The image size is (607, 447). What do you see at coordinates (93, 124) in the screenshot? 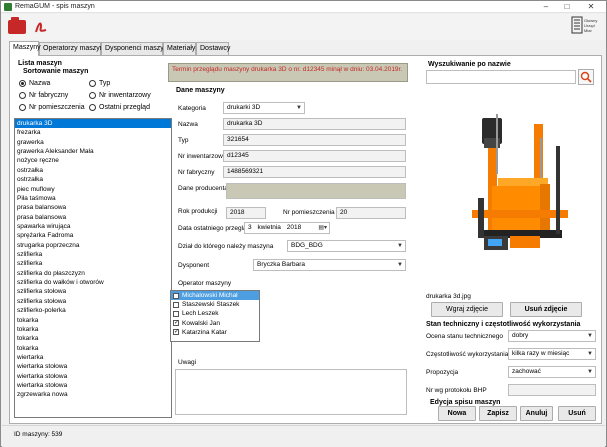
I see `machine-list-item: drukarka 3D` at bounding box center [93, 124].